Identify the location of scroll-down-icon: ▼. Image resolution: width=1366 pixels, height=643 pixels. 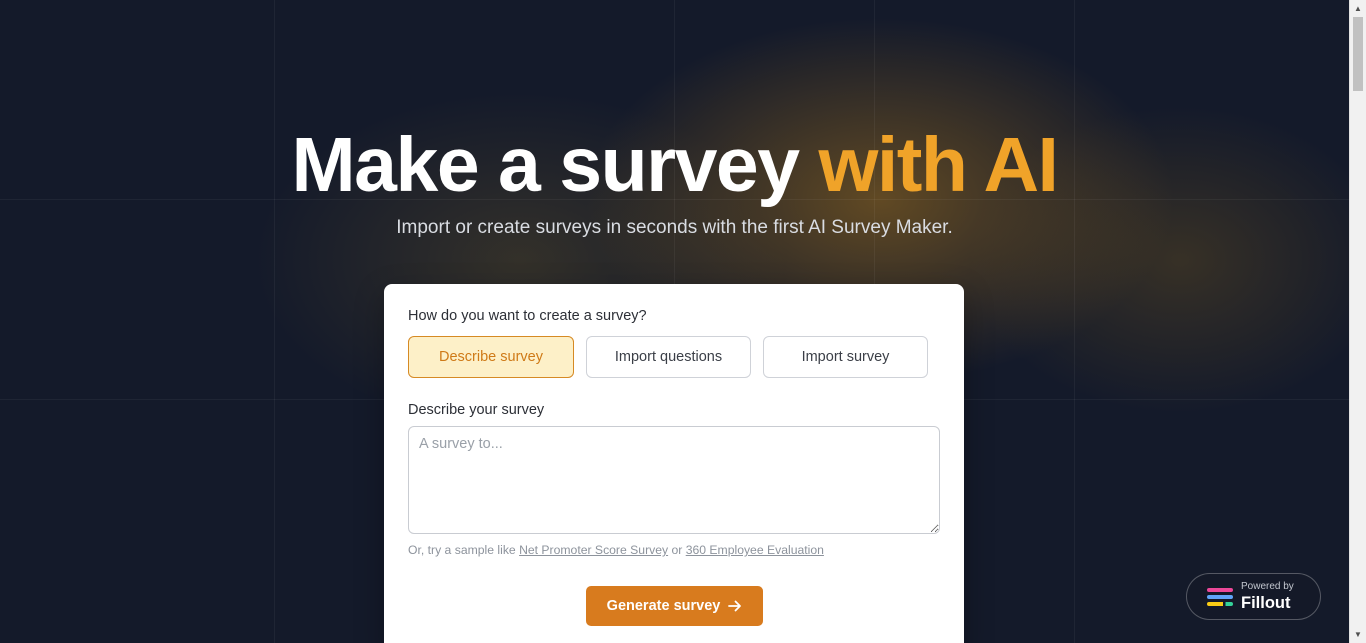
(1358, 634).